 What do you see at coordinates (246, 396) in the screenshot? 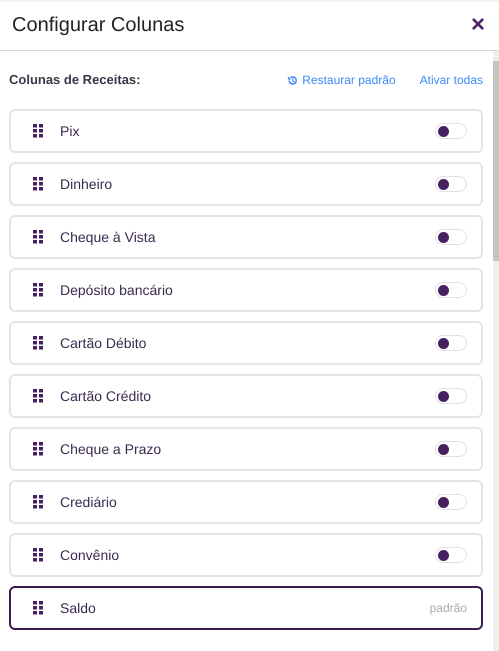
I see `column-item: Cartão Crédito` at bounding box center [246, 396].